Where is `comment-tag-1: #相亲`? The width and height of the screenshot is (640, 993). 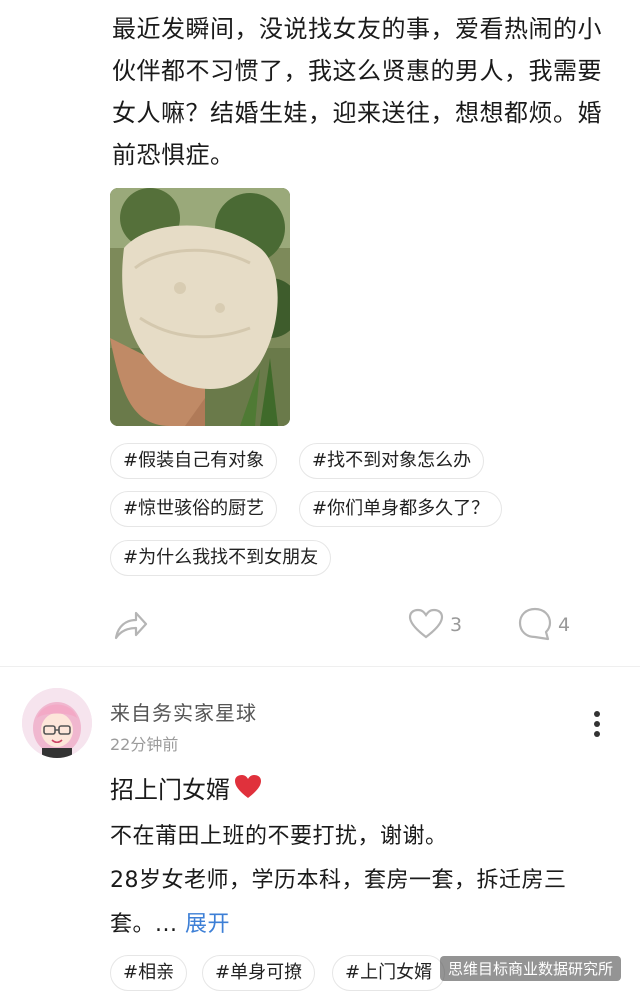
comment-tag-1: #相亲 is located at coordinates (149, 973).